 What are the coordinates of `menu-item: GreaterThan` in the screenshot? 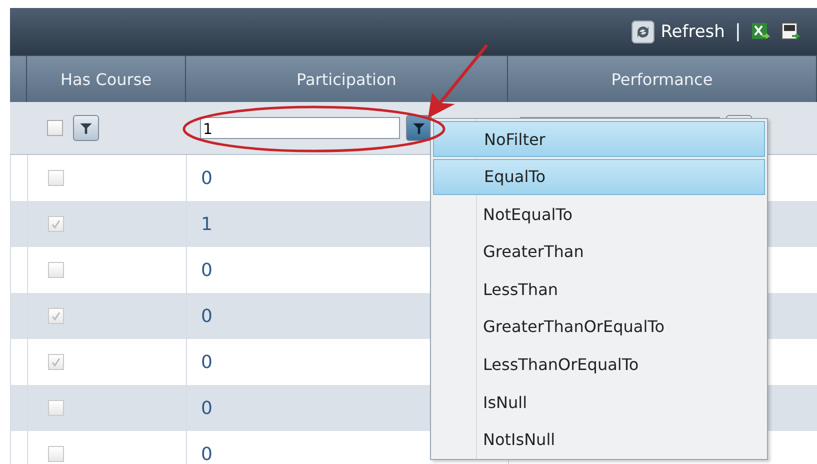 It's located at (599, 252).